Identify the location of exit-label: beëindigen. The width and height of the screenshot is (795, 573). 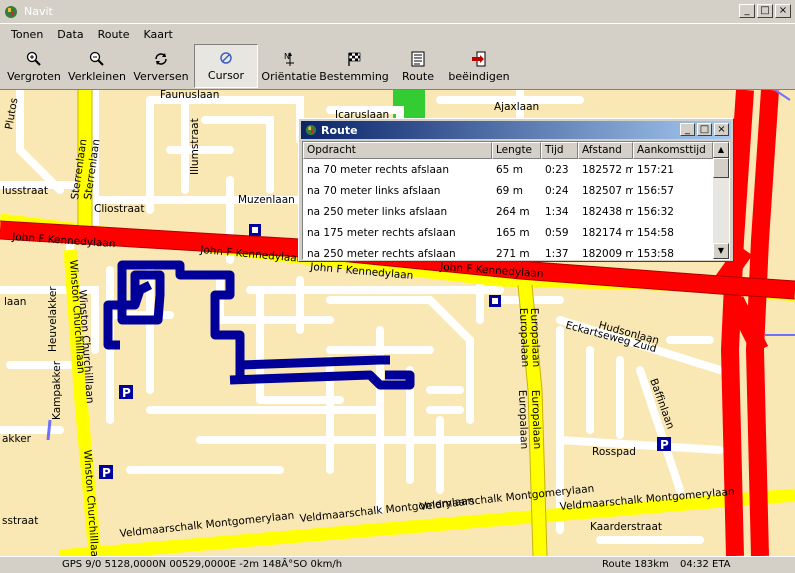
(479, 76).